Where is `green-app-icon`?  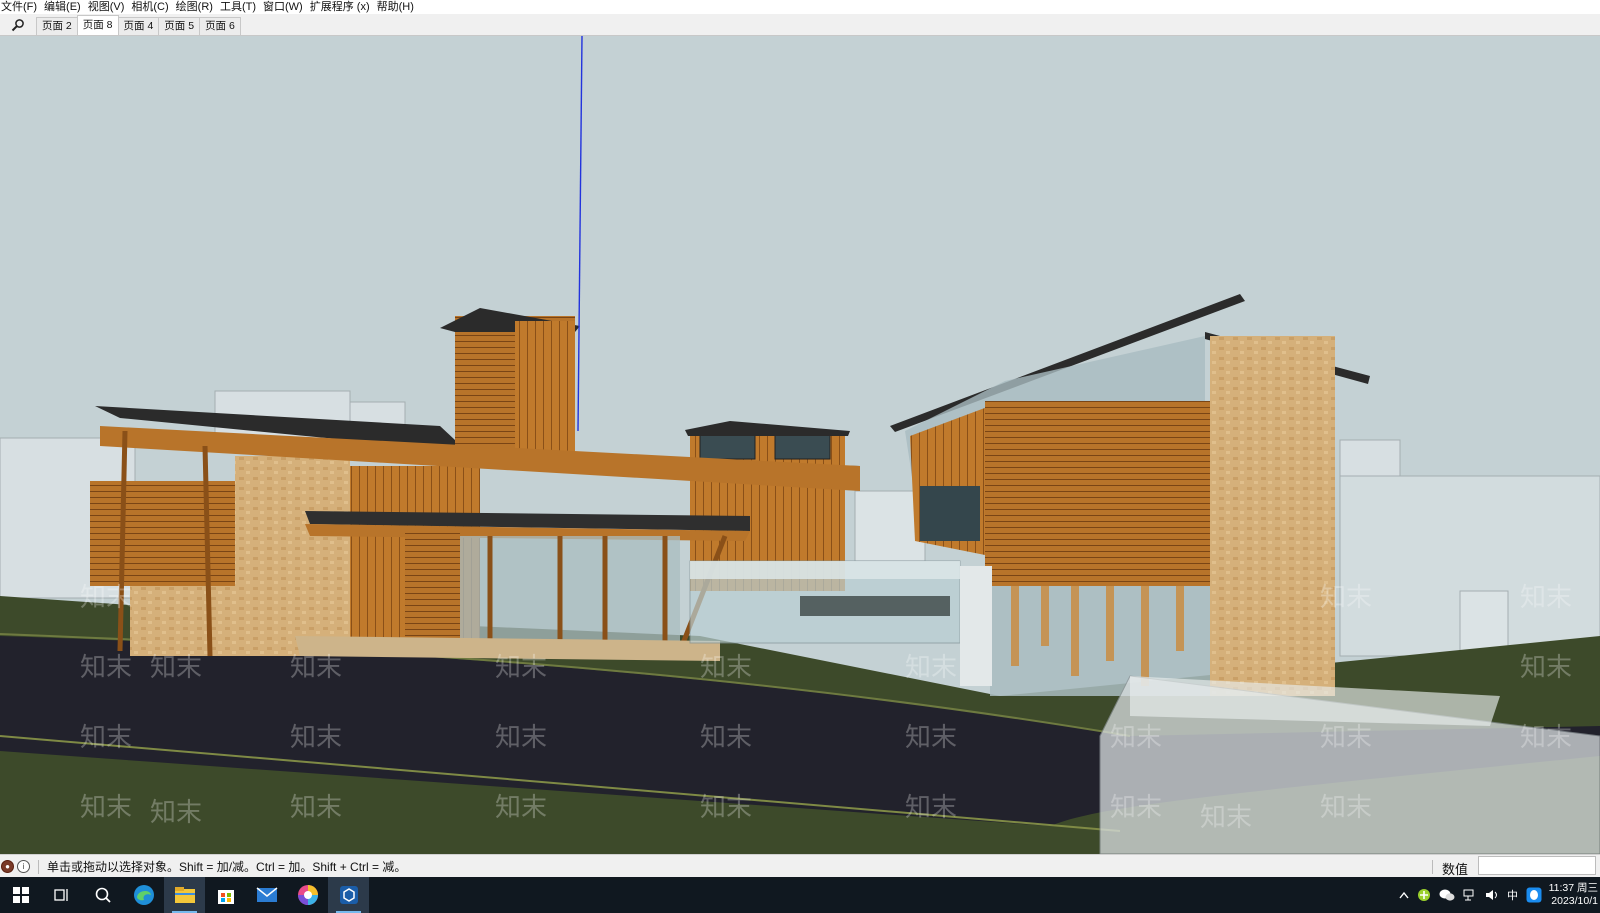 green-app-icon is located at coordinates (1424, 895).